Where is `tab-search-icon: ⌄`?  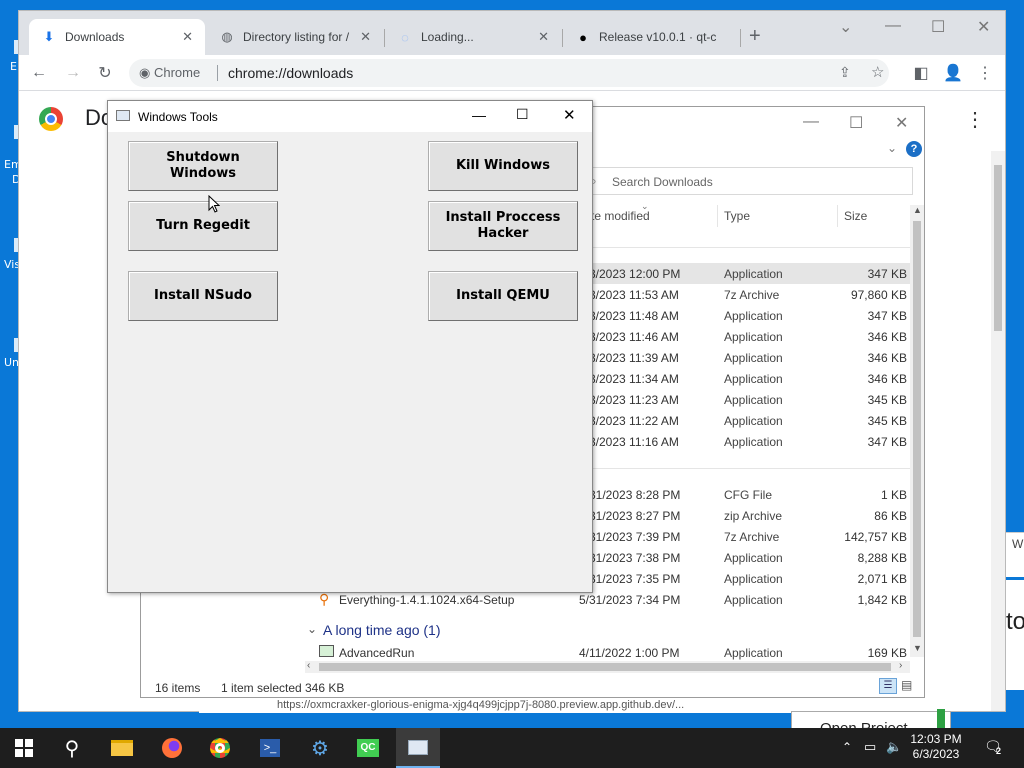
tab-search-icon: ⌄ is located at coordinates (845, 27).